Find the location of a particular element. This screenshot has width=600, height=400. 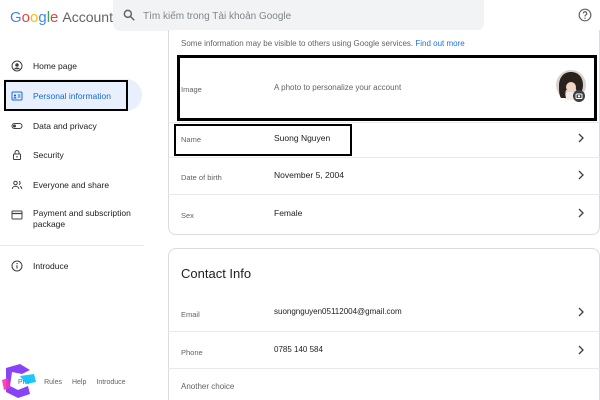

sidebar-item-label: Everyone and share is located at coordinates (71, 184).